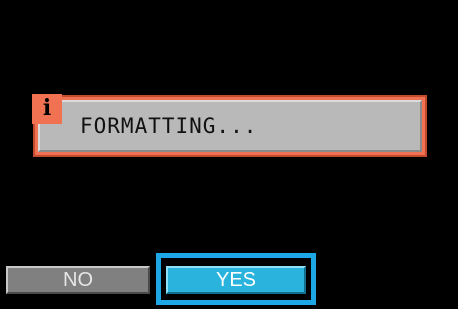 This screenshot has height=309, width=458. I want to click on no-button: NO, so click(78, 280).